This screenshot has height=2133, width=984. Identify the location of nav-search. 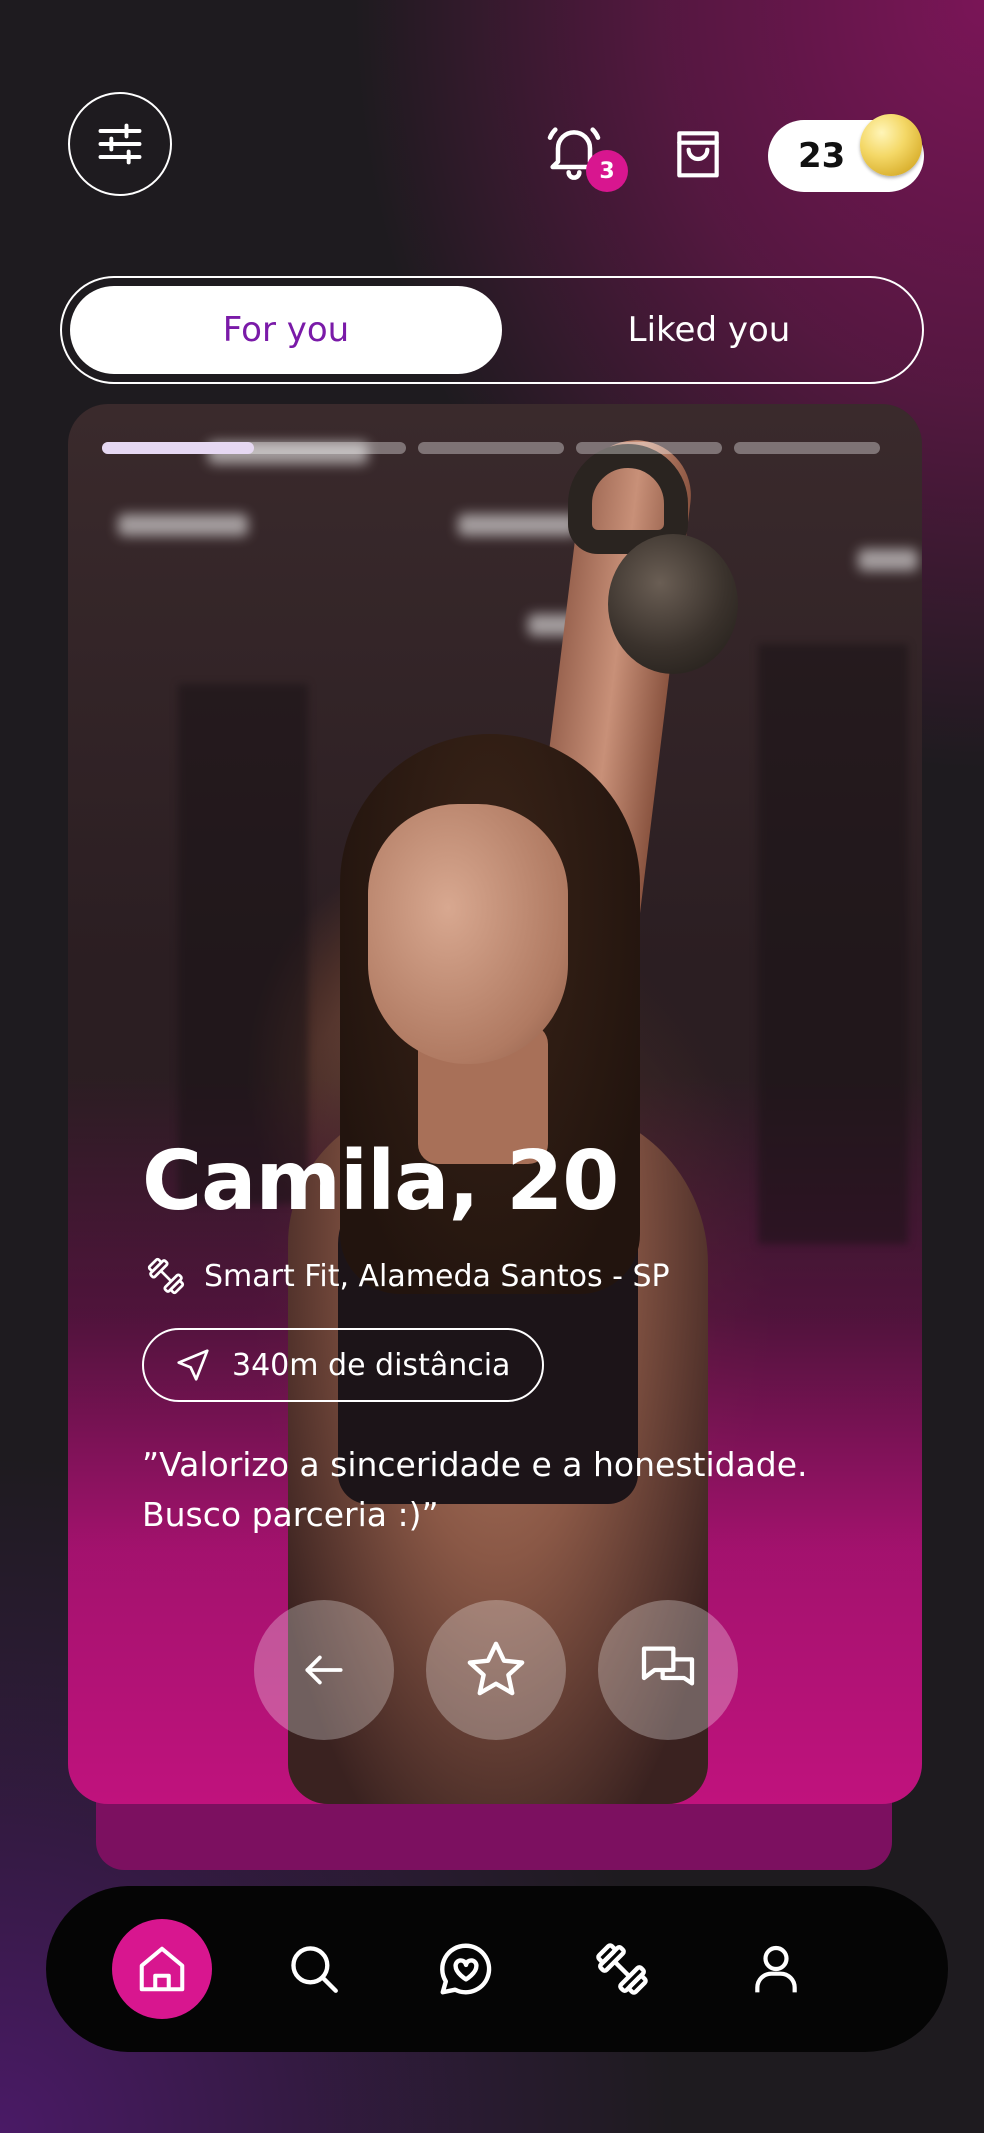
(314, 1969).